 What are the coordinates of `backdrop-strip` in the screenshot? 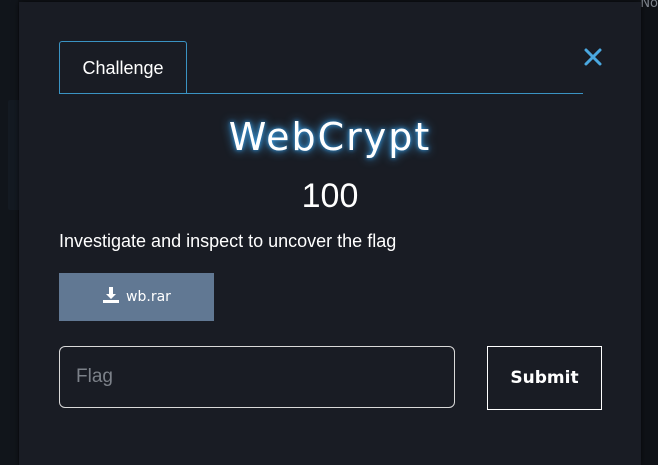 It's located at (9, 232).